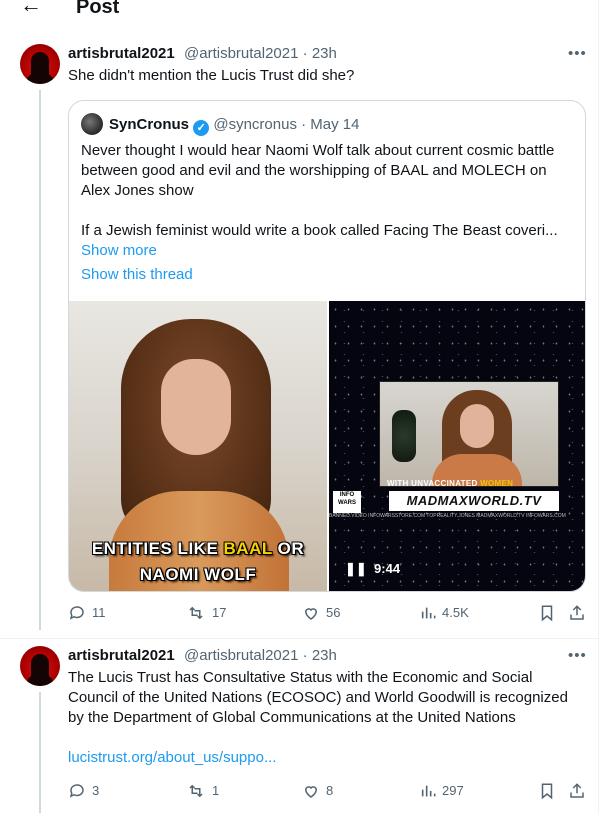 This screenshot has height=813, width=611. I want to click on post-actions: 3 1 8 297, so click(328, 791).